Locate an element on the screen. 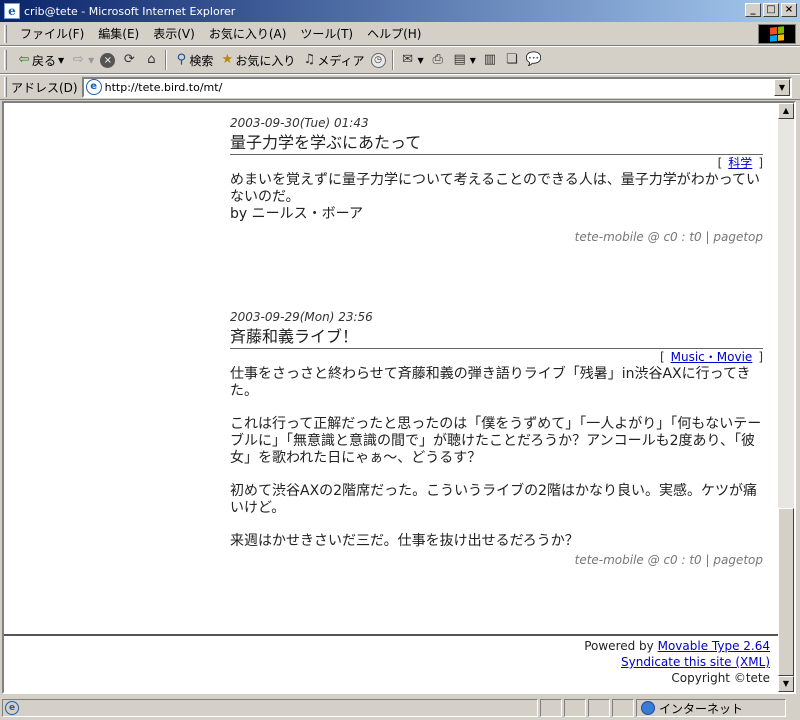 Image resolution: width=800 pixels, height=720 pixels. favorites-icon: ★ is located at coordinates (227, 59).